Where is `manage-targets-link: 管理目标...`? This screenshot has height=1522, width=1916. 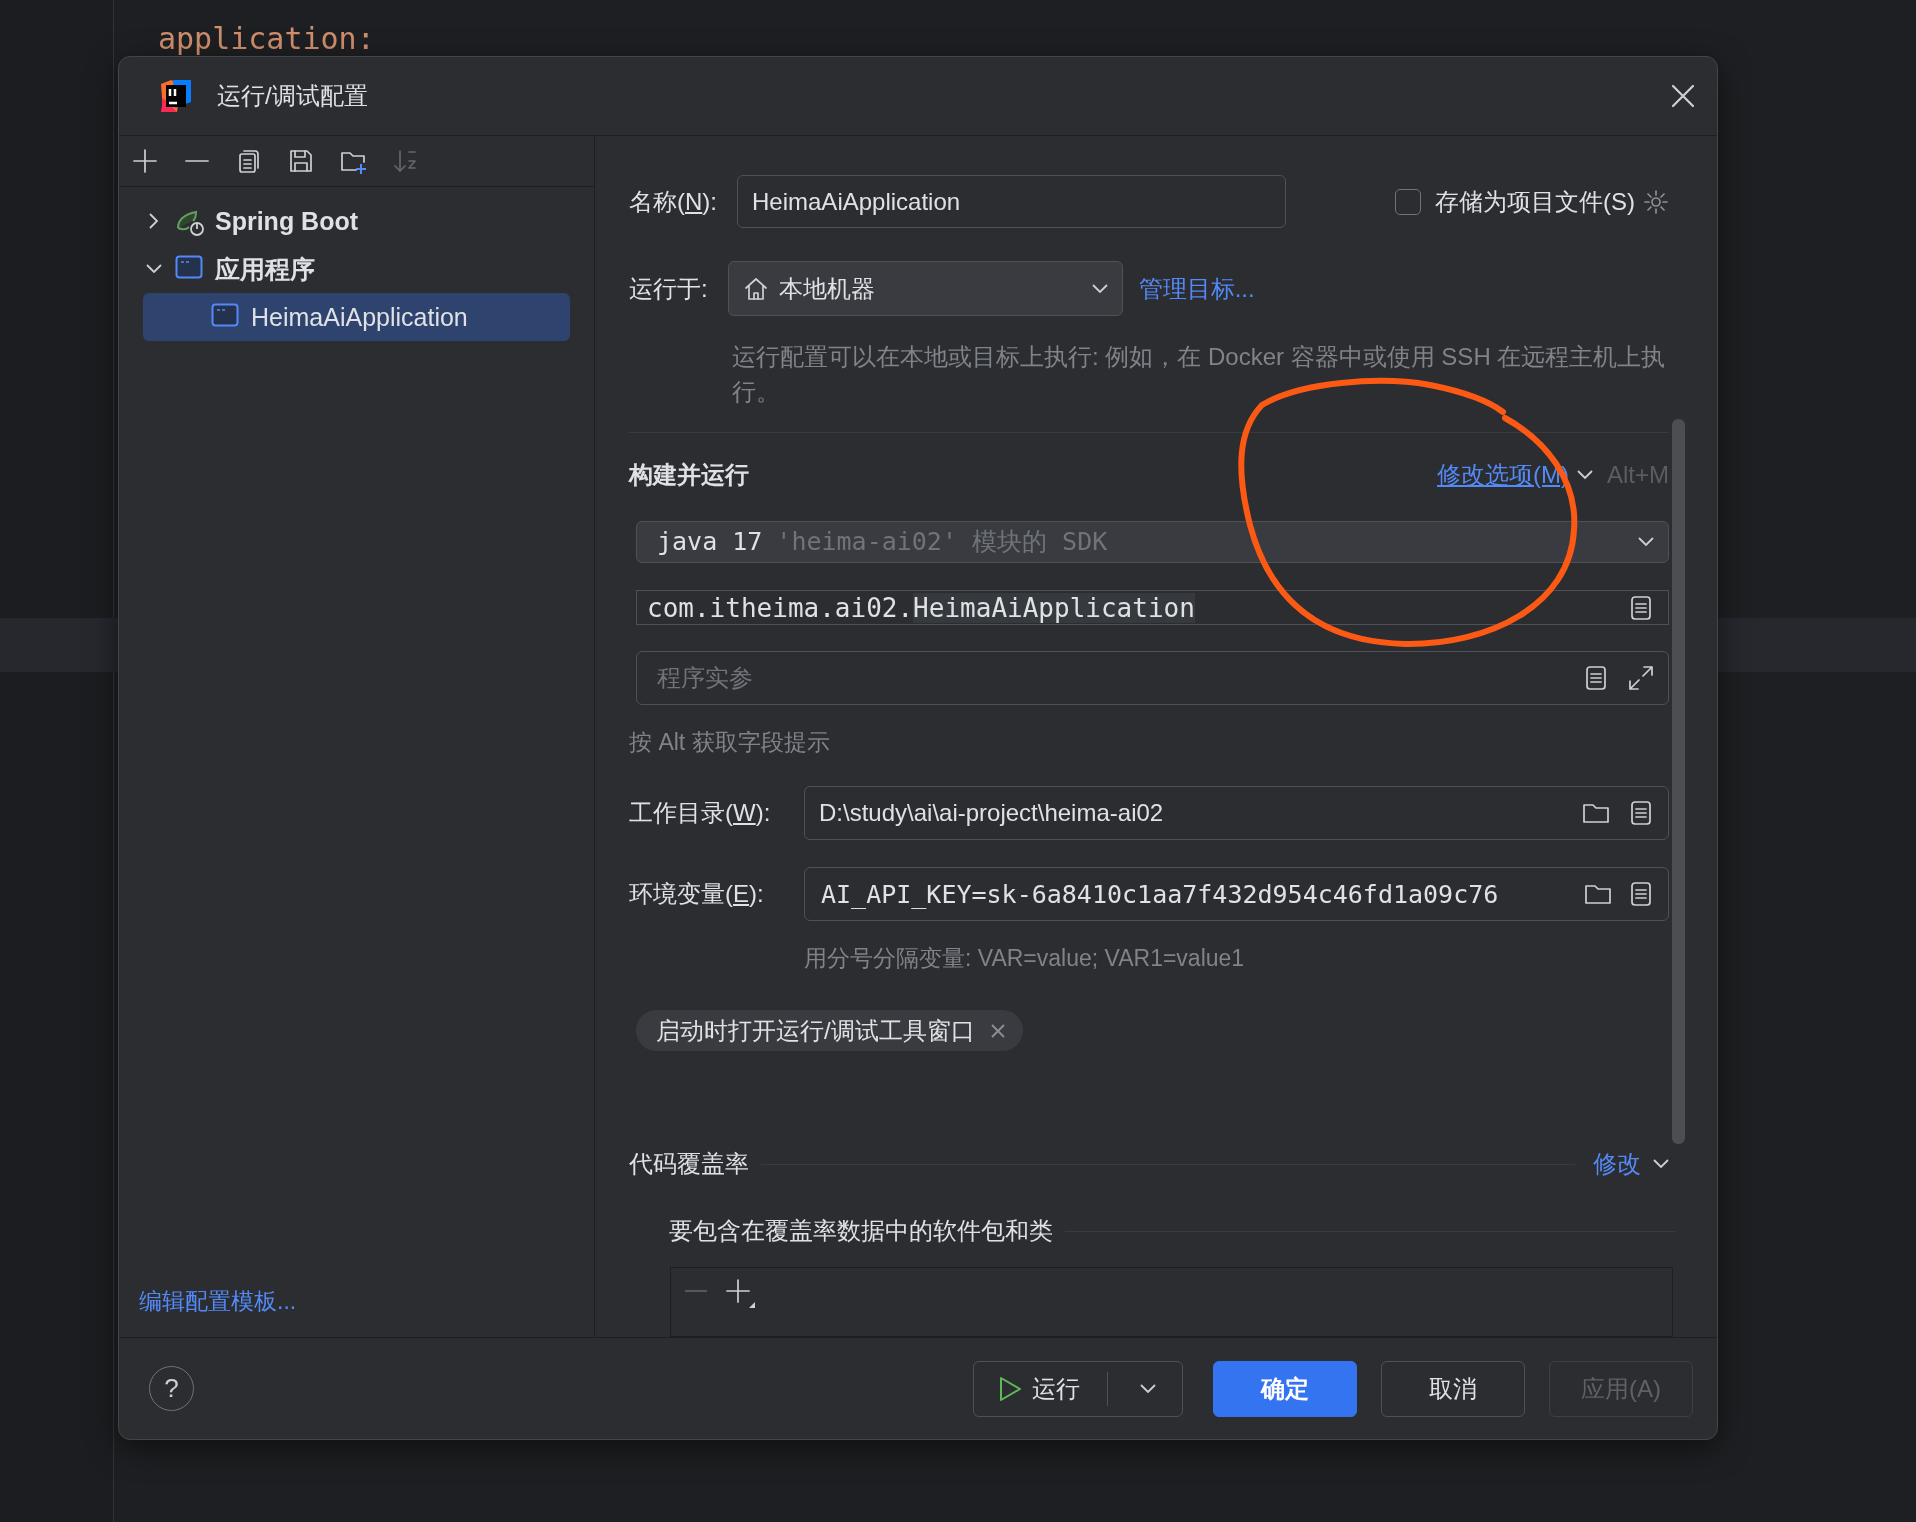
manage-targets-link: 管理目标... is located at coordinates (1196, 288).